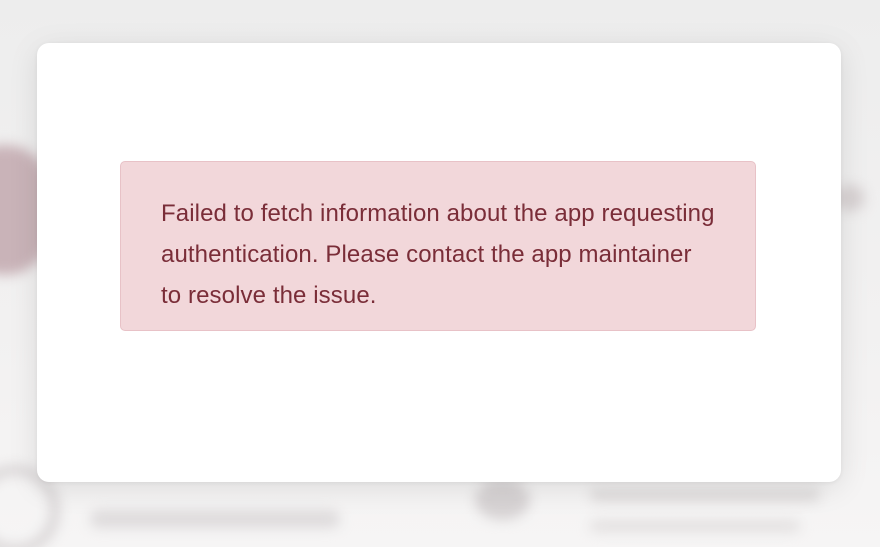 Image resolution: width=880 pixels, height=547 pixels. I want to click on background-icon-blur, so click(502, 500).